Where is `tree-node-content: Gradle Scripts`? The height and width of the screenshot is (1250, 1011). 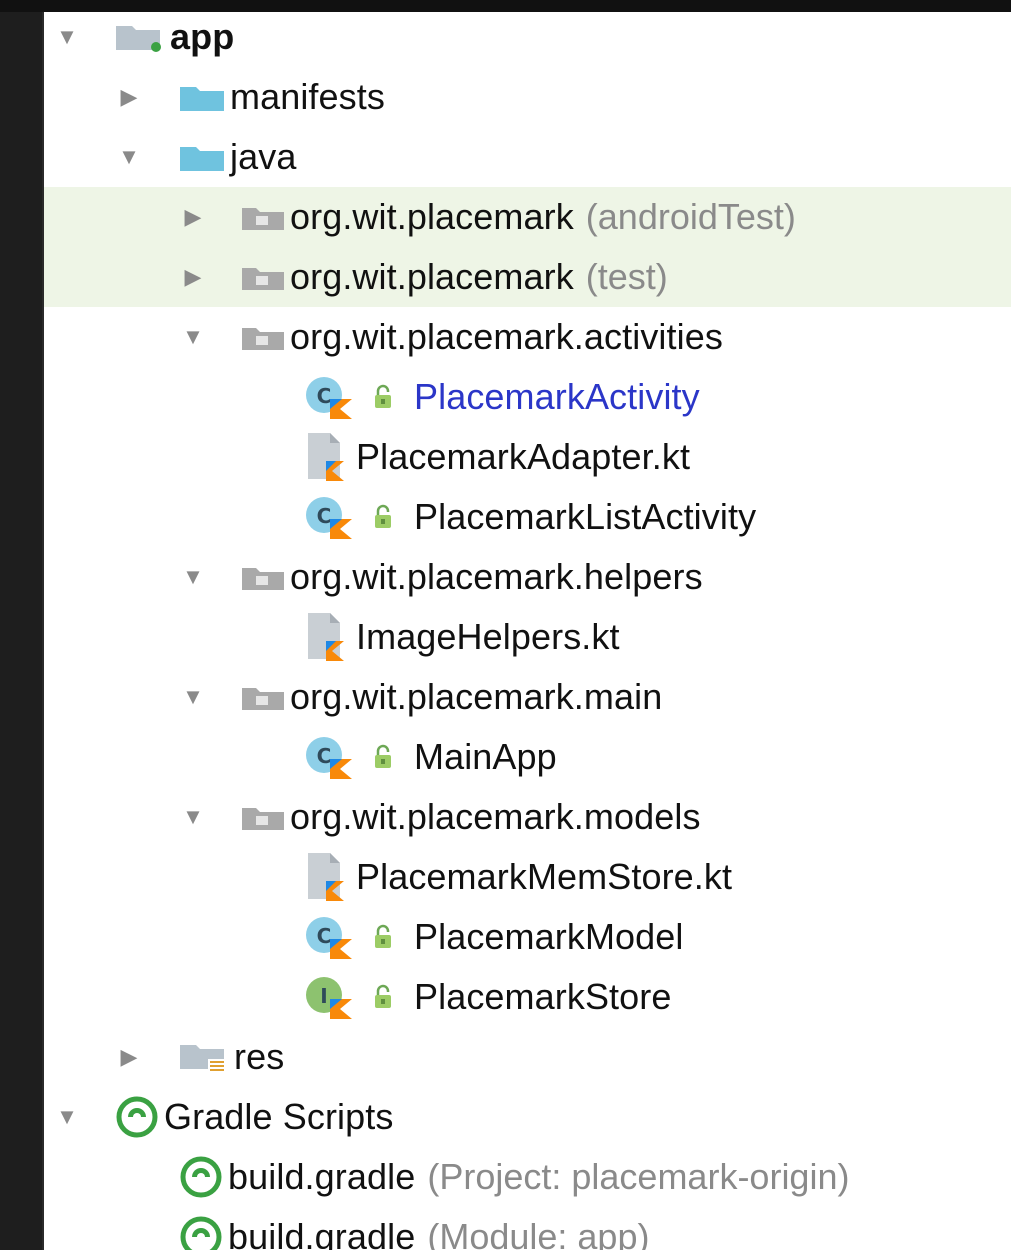
tree-node-content: Gradle Scripts is located at coordinates (253, 1117).